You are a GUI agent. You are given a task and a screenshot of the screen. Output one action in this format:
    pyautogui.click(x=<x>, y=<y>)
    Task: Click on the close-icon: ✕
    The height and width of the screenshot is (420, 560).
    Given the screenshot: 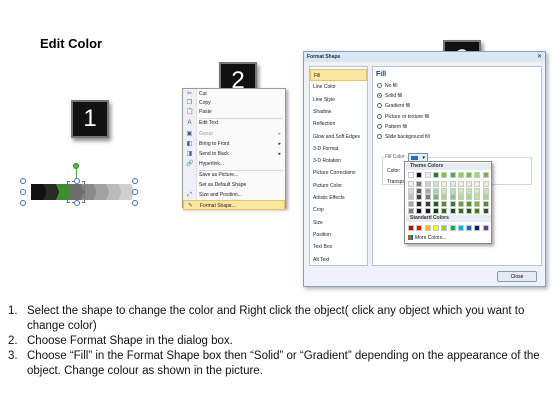 What is the action you would take?
    pyautogui.click(x=539, y=57)
    